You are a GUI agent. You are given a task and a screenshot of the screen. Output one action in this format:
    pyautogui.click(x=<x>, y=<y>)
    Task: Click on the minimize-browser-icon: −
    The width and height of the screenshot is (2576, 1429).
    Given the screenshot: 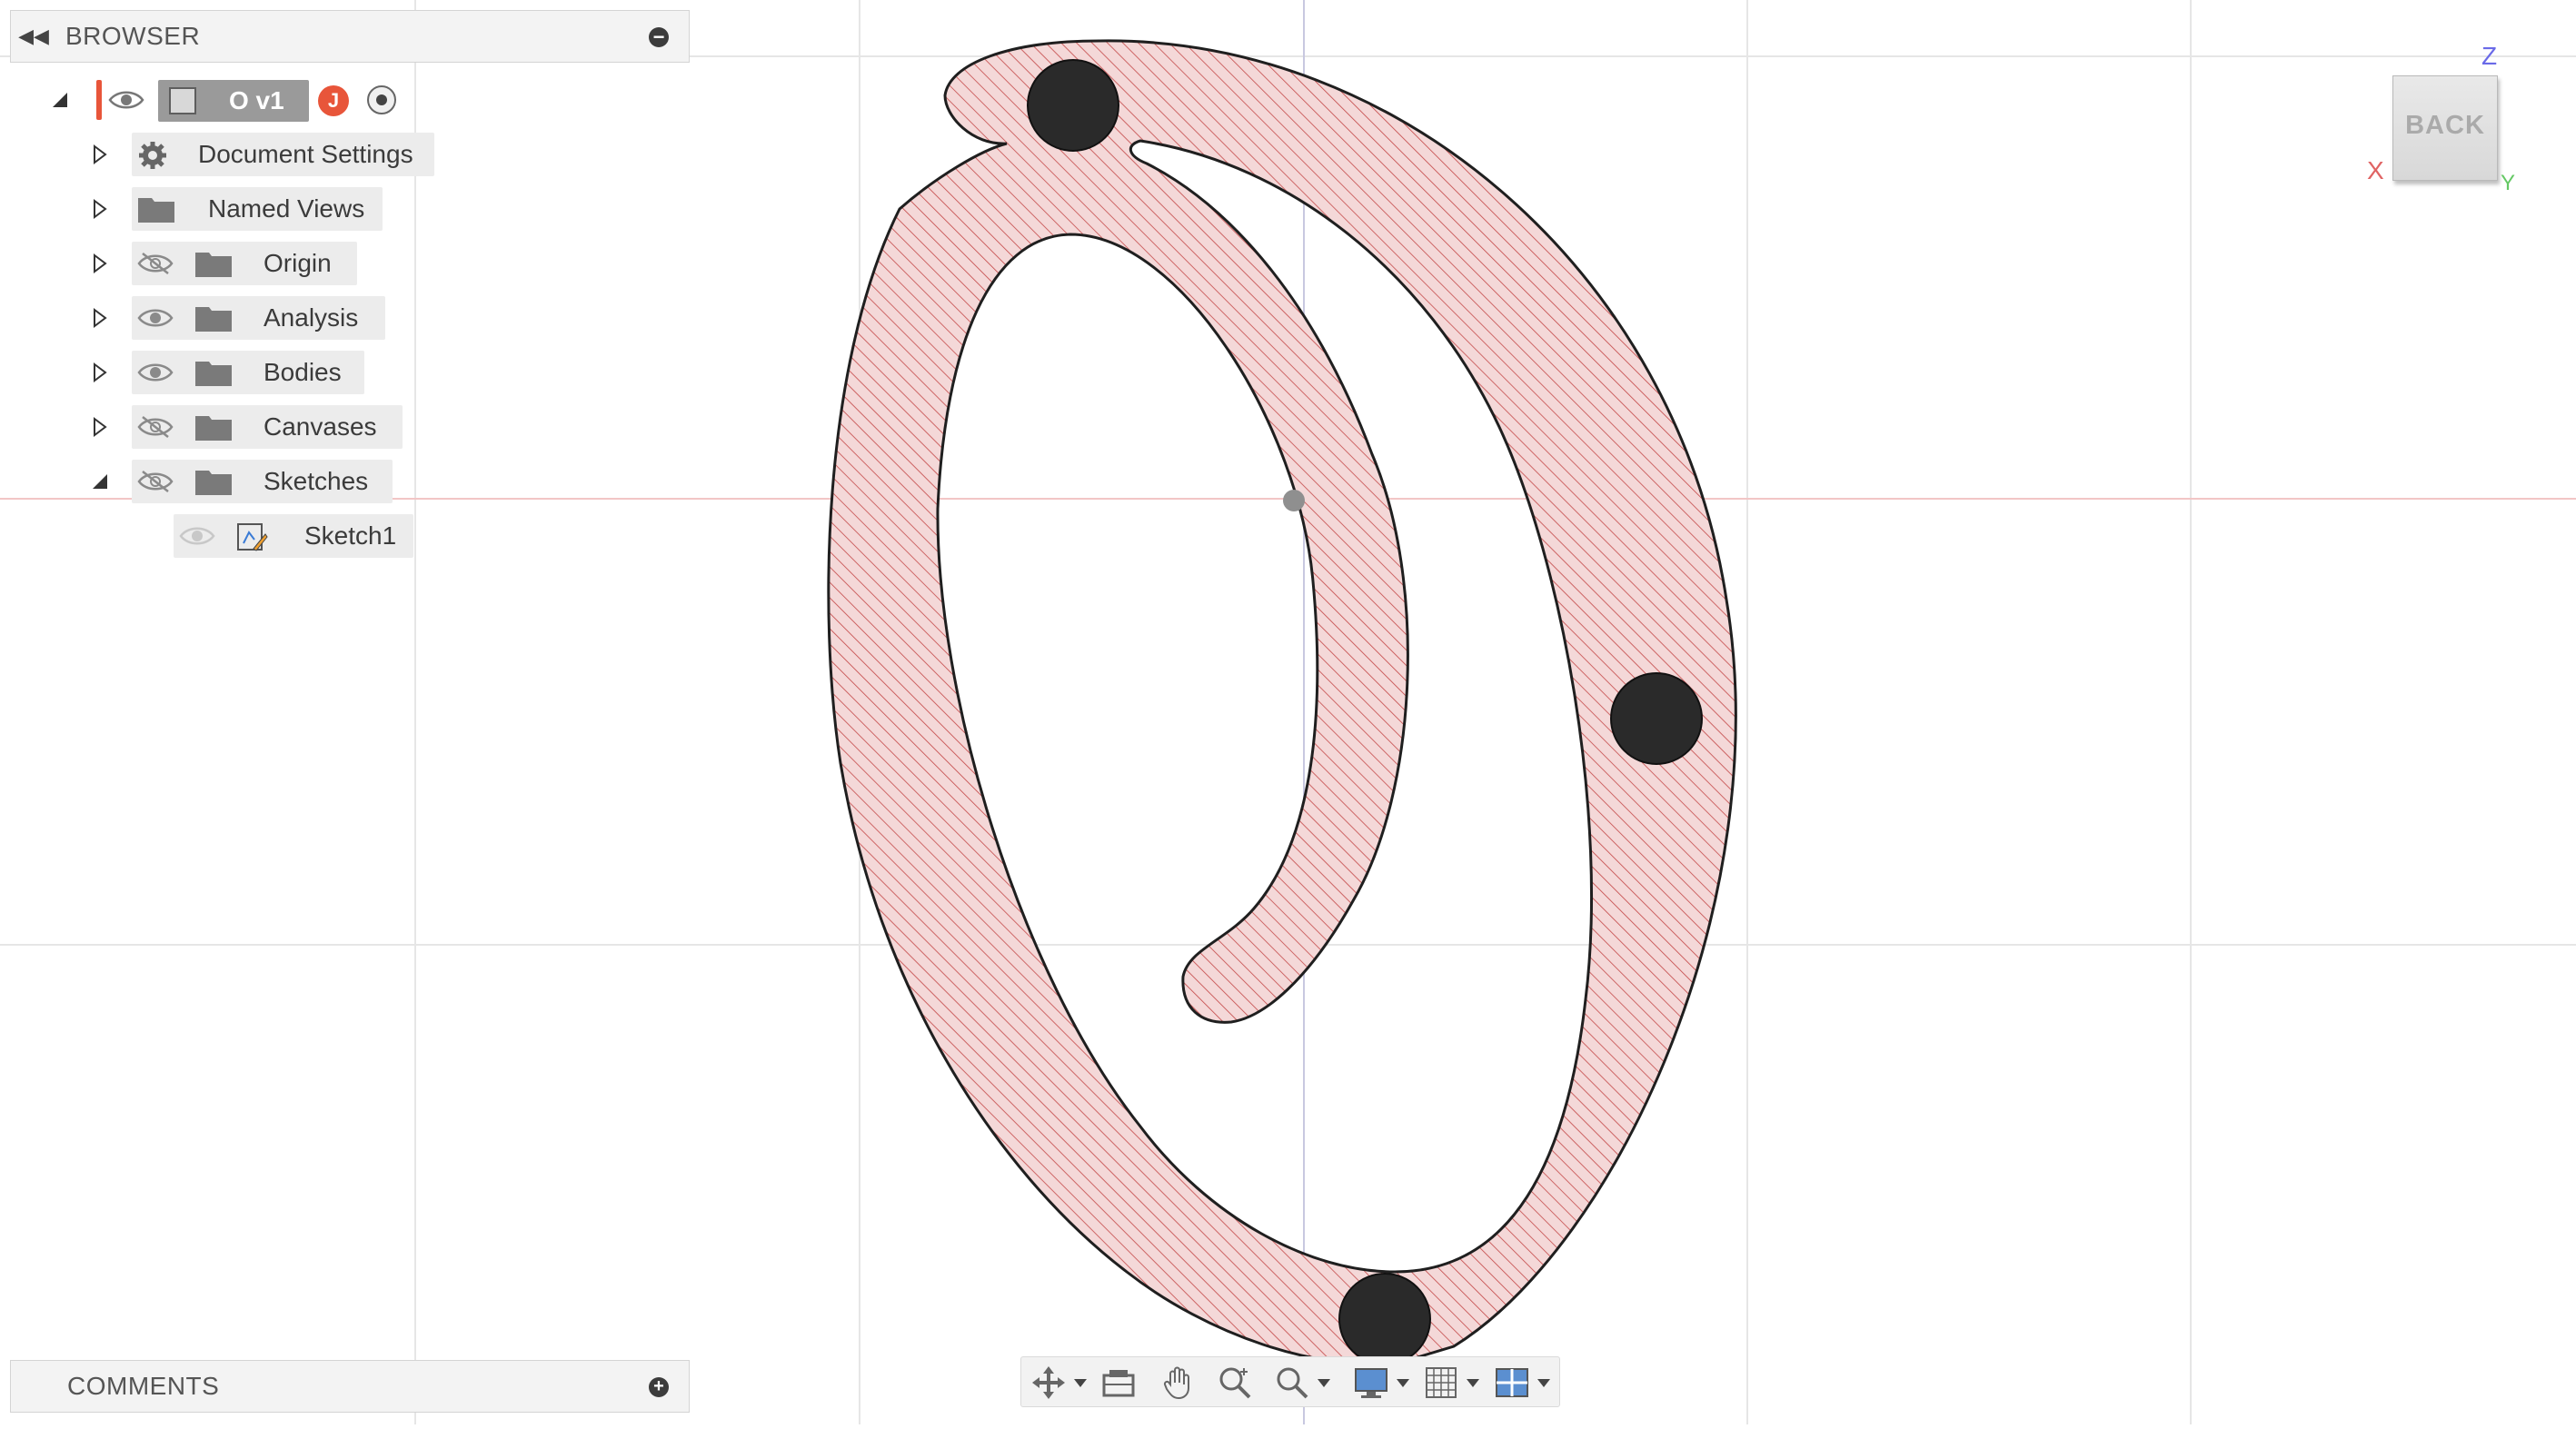 What is the action you would take?
    pyautogui.click(x=659, y=37)
    